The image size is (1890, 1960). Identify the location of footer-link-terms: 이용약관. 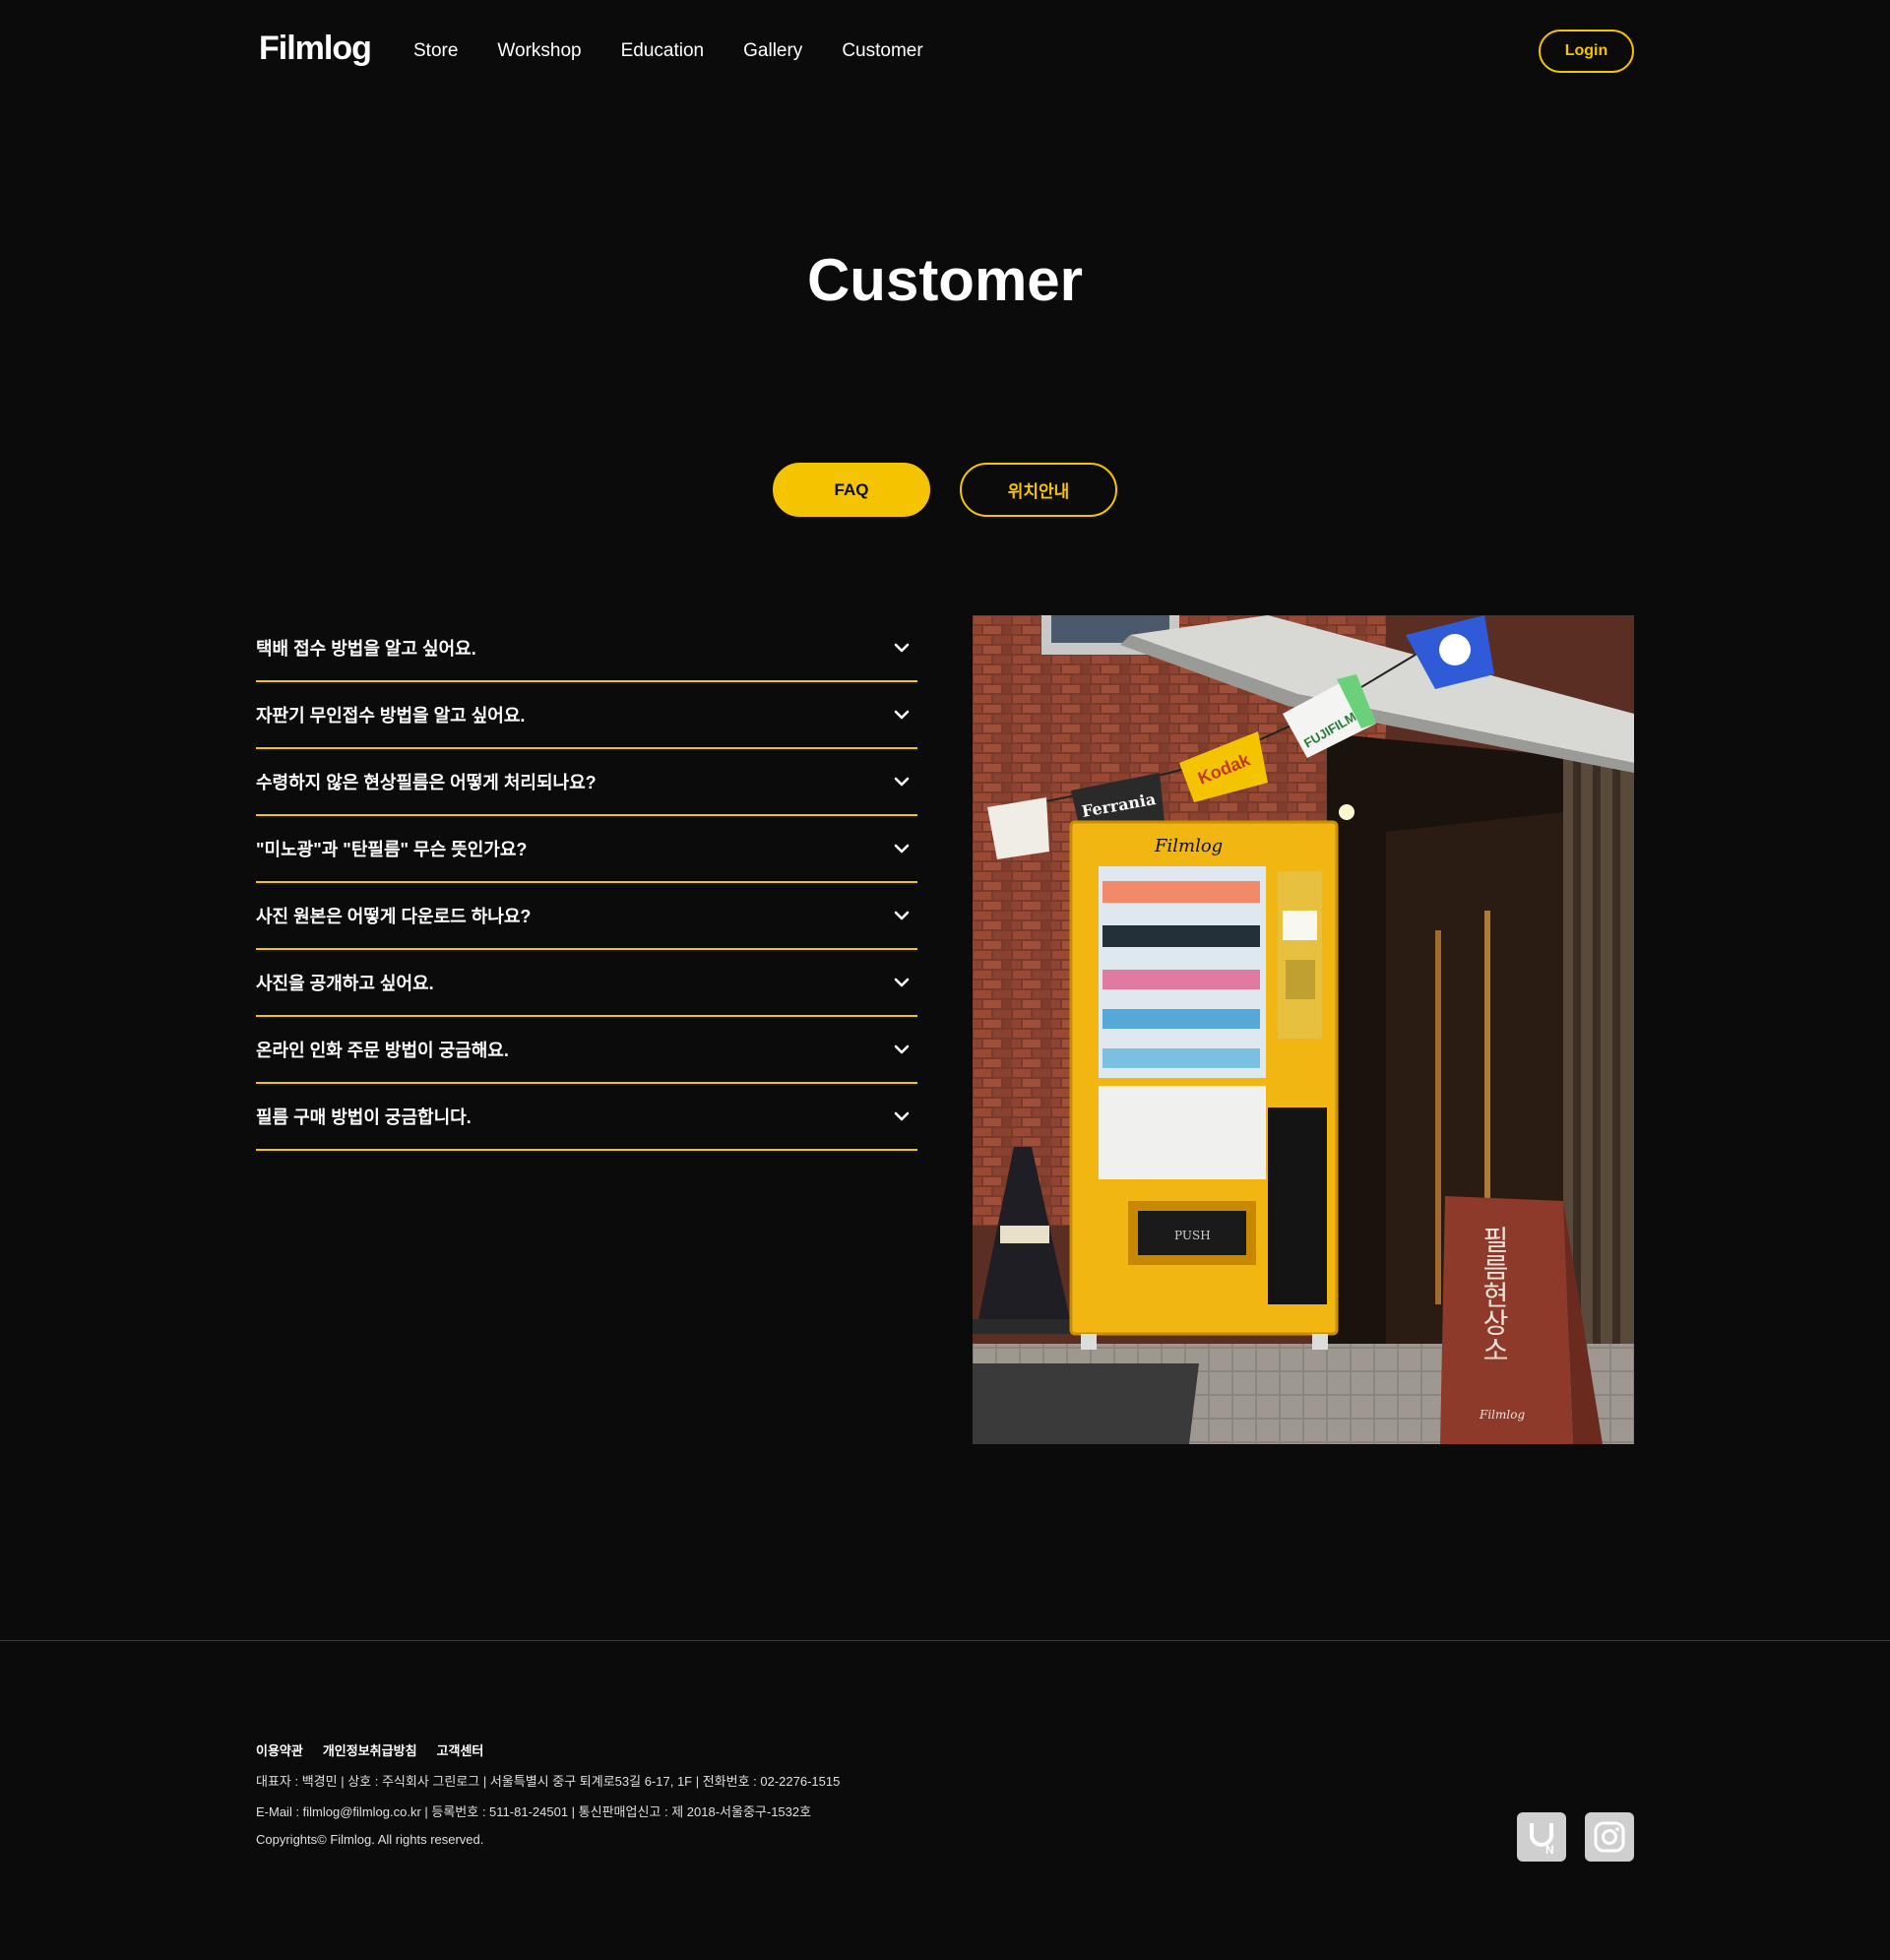
(279, 1749).